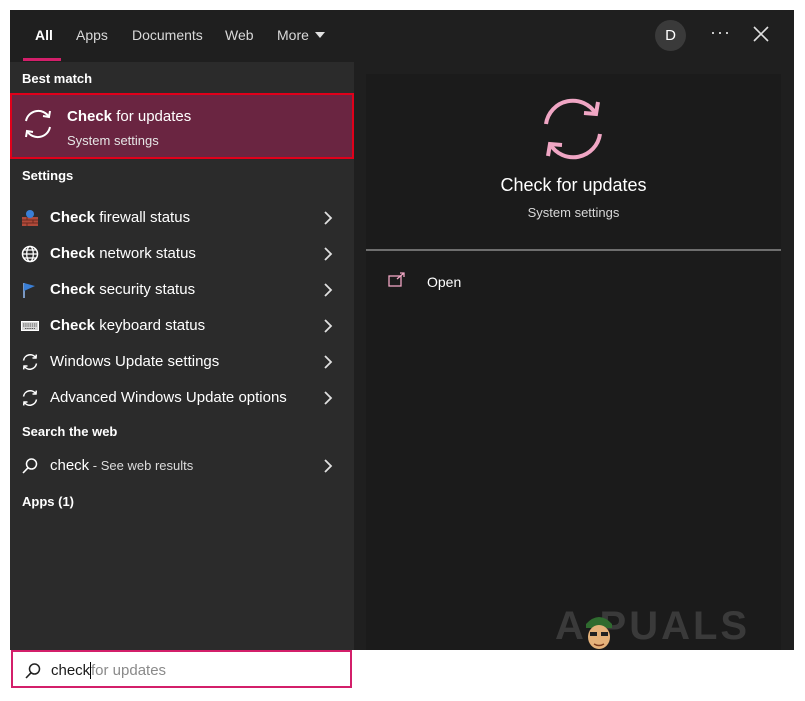 This screenshot has width=805, height=701. I want to click on open-label: Open, so click(444, 282).